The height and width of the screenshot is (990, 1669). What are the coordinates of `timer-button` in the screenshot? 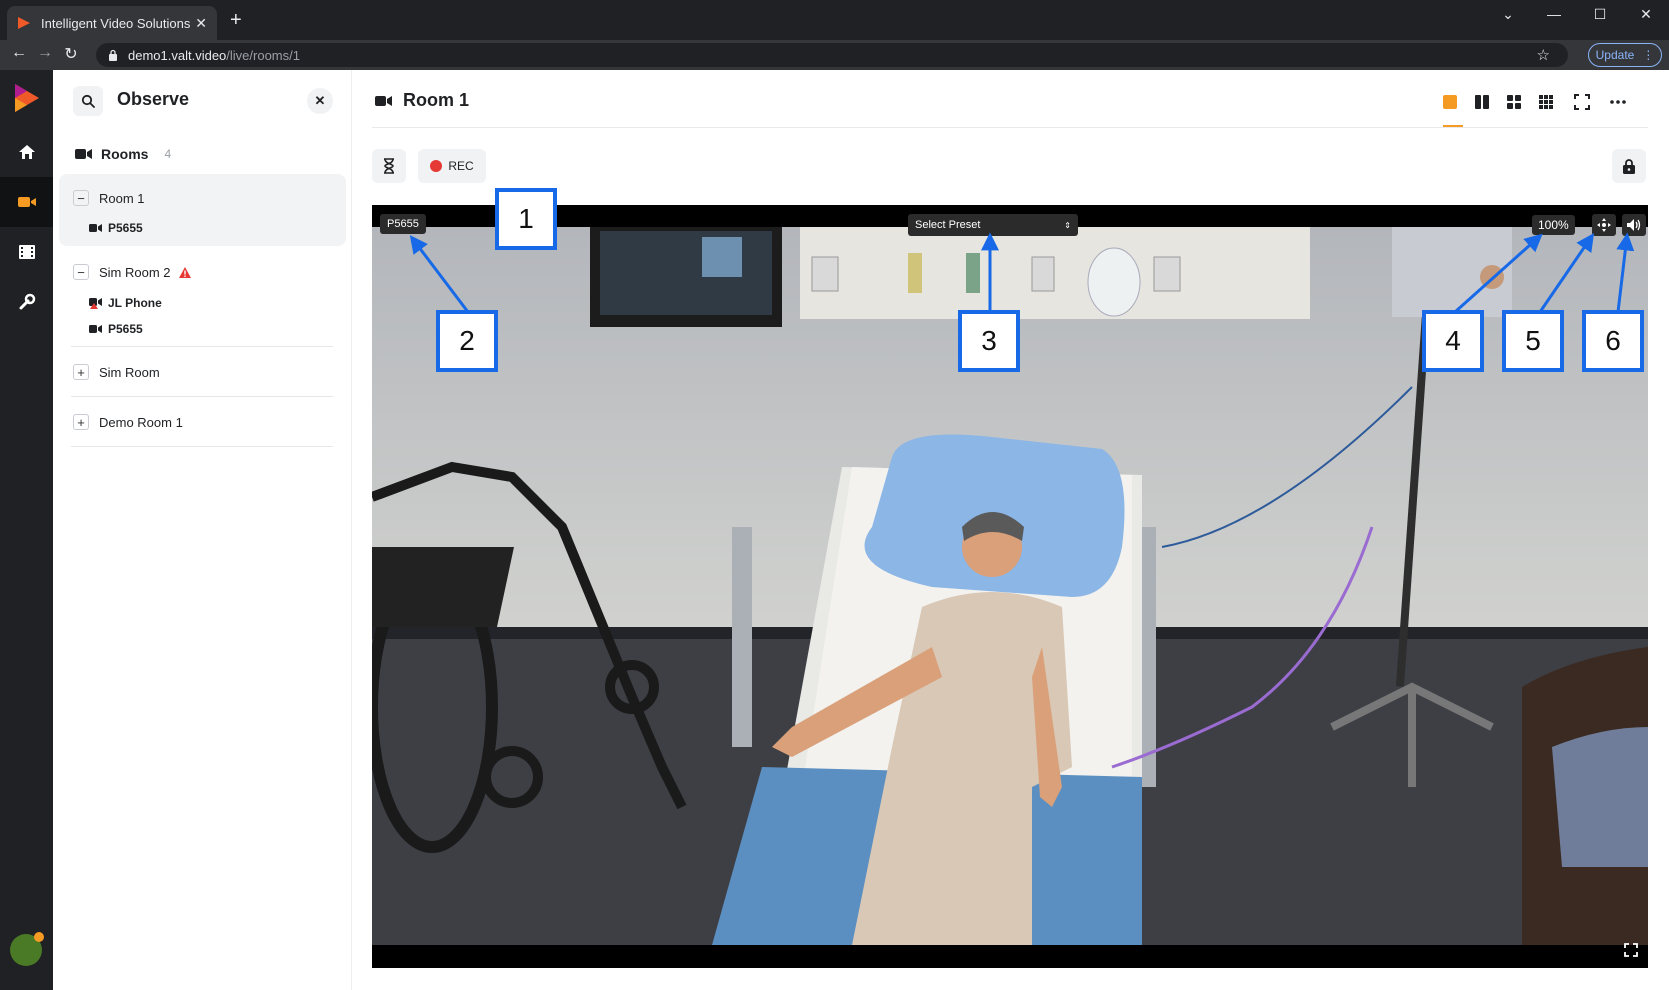 It's located at (389, 166).